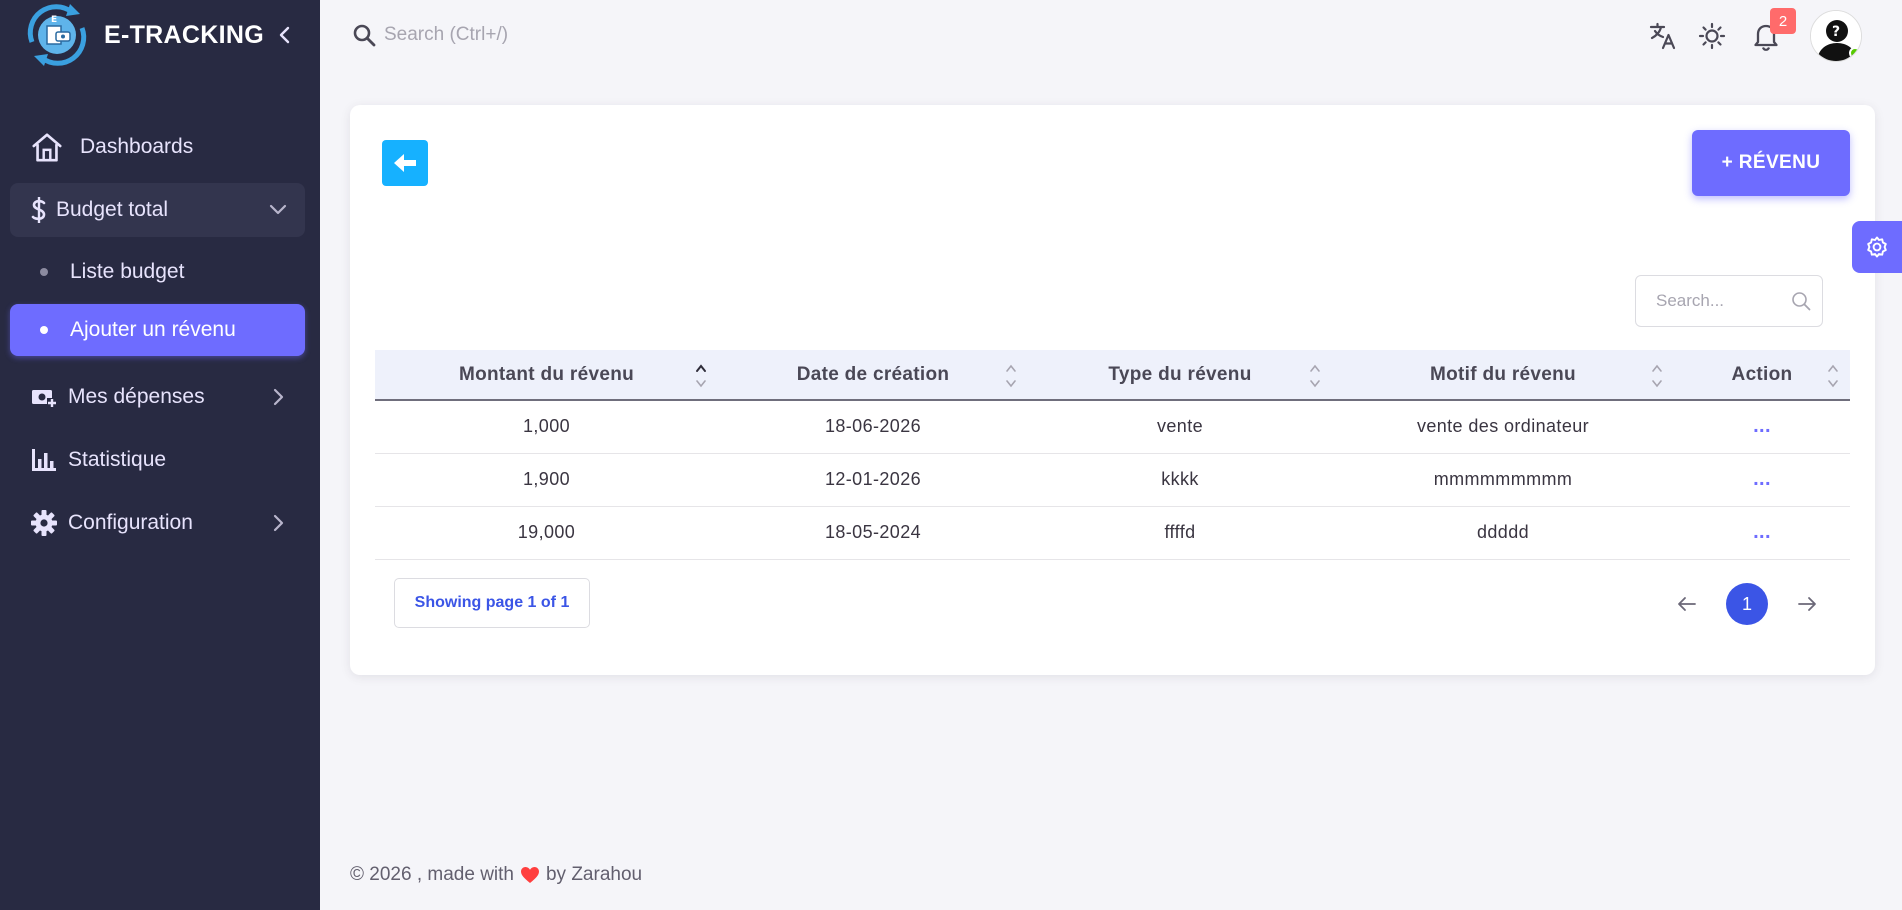  What do you see at coordinates (1180, 375) in the screenshot?
I see `column-header-type: Type du révenu` at bounding box center [1180, 375].